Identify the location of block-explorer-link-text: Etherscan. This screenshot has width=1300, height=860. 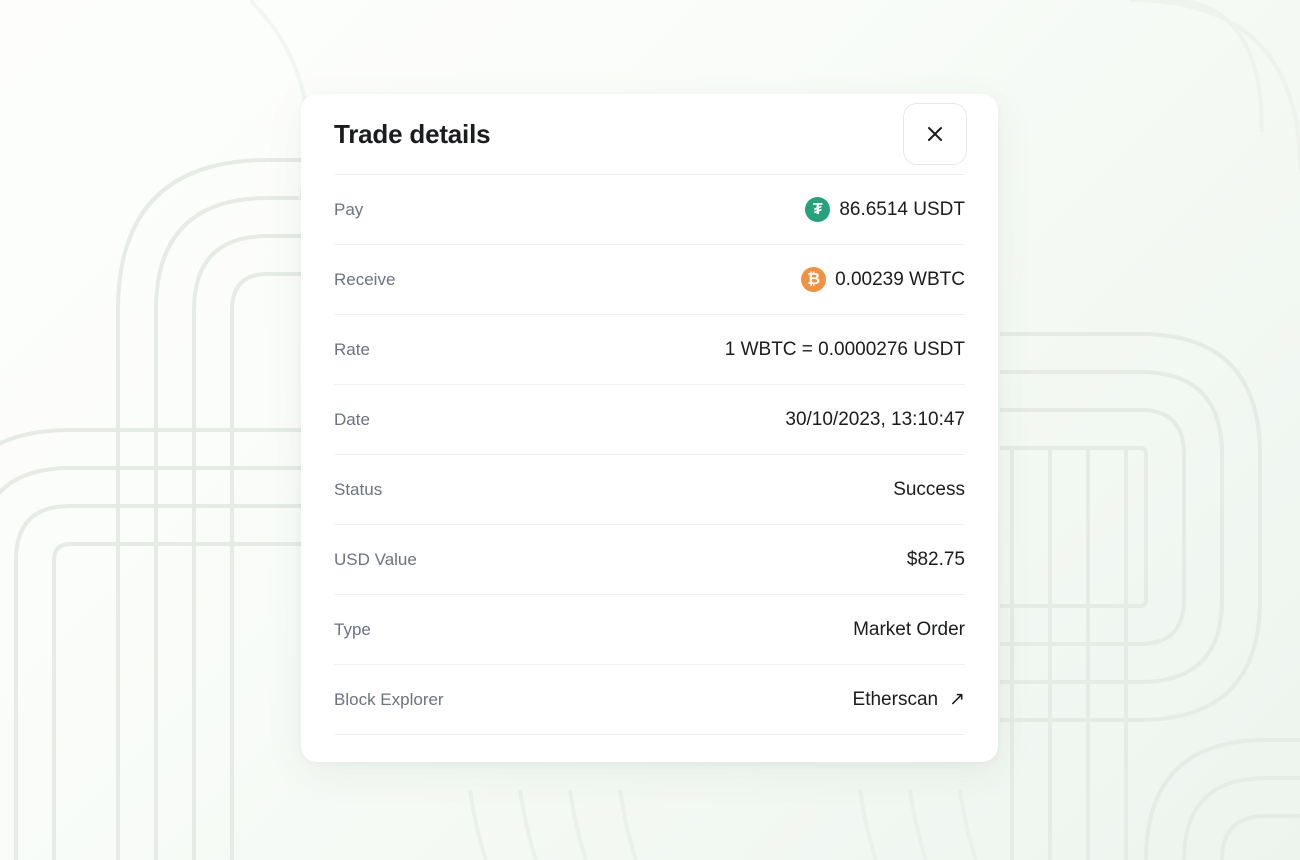
(895, 699).